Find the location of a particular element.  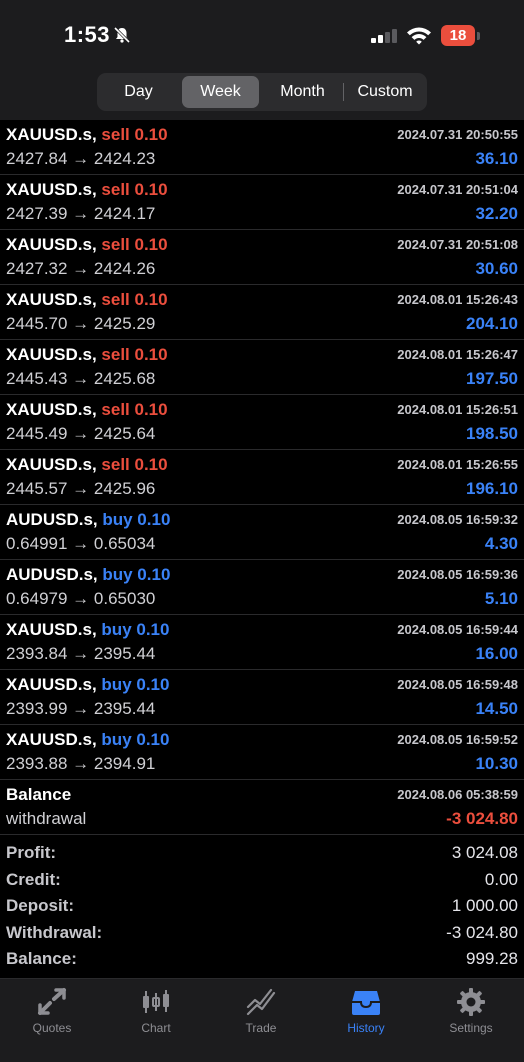

tab-chart: Chart is located at coordinates (156, 1011).